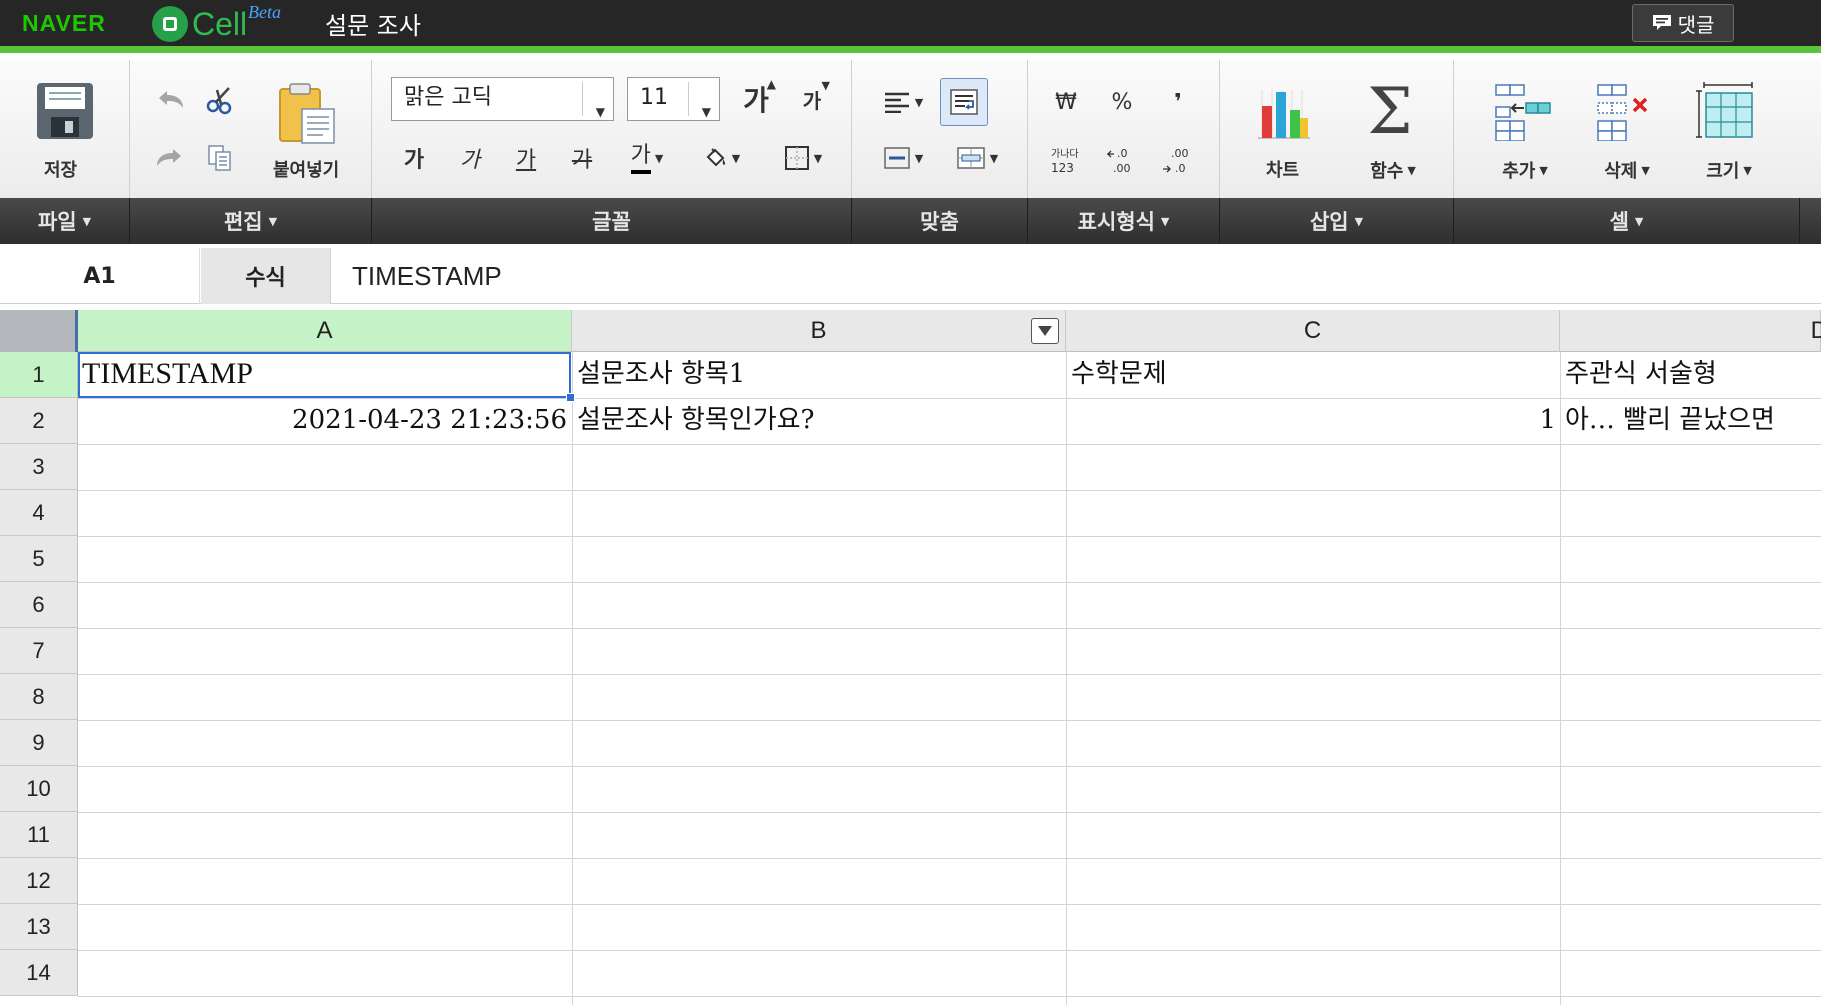 The image size is (1821, 1005). I want to click on merge-cells-button: ▼, so click(977, 158).